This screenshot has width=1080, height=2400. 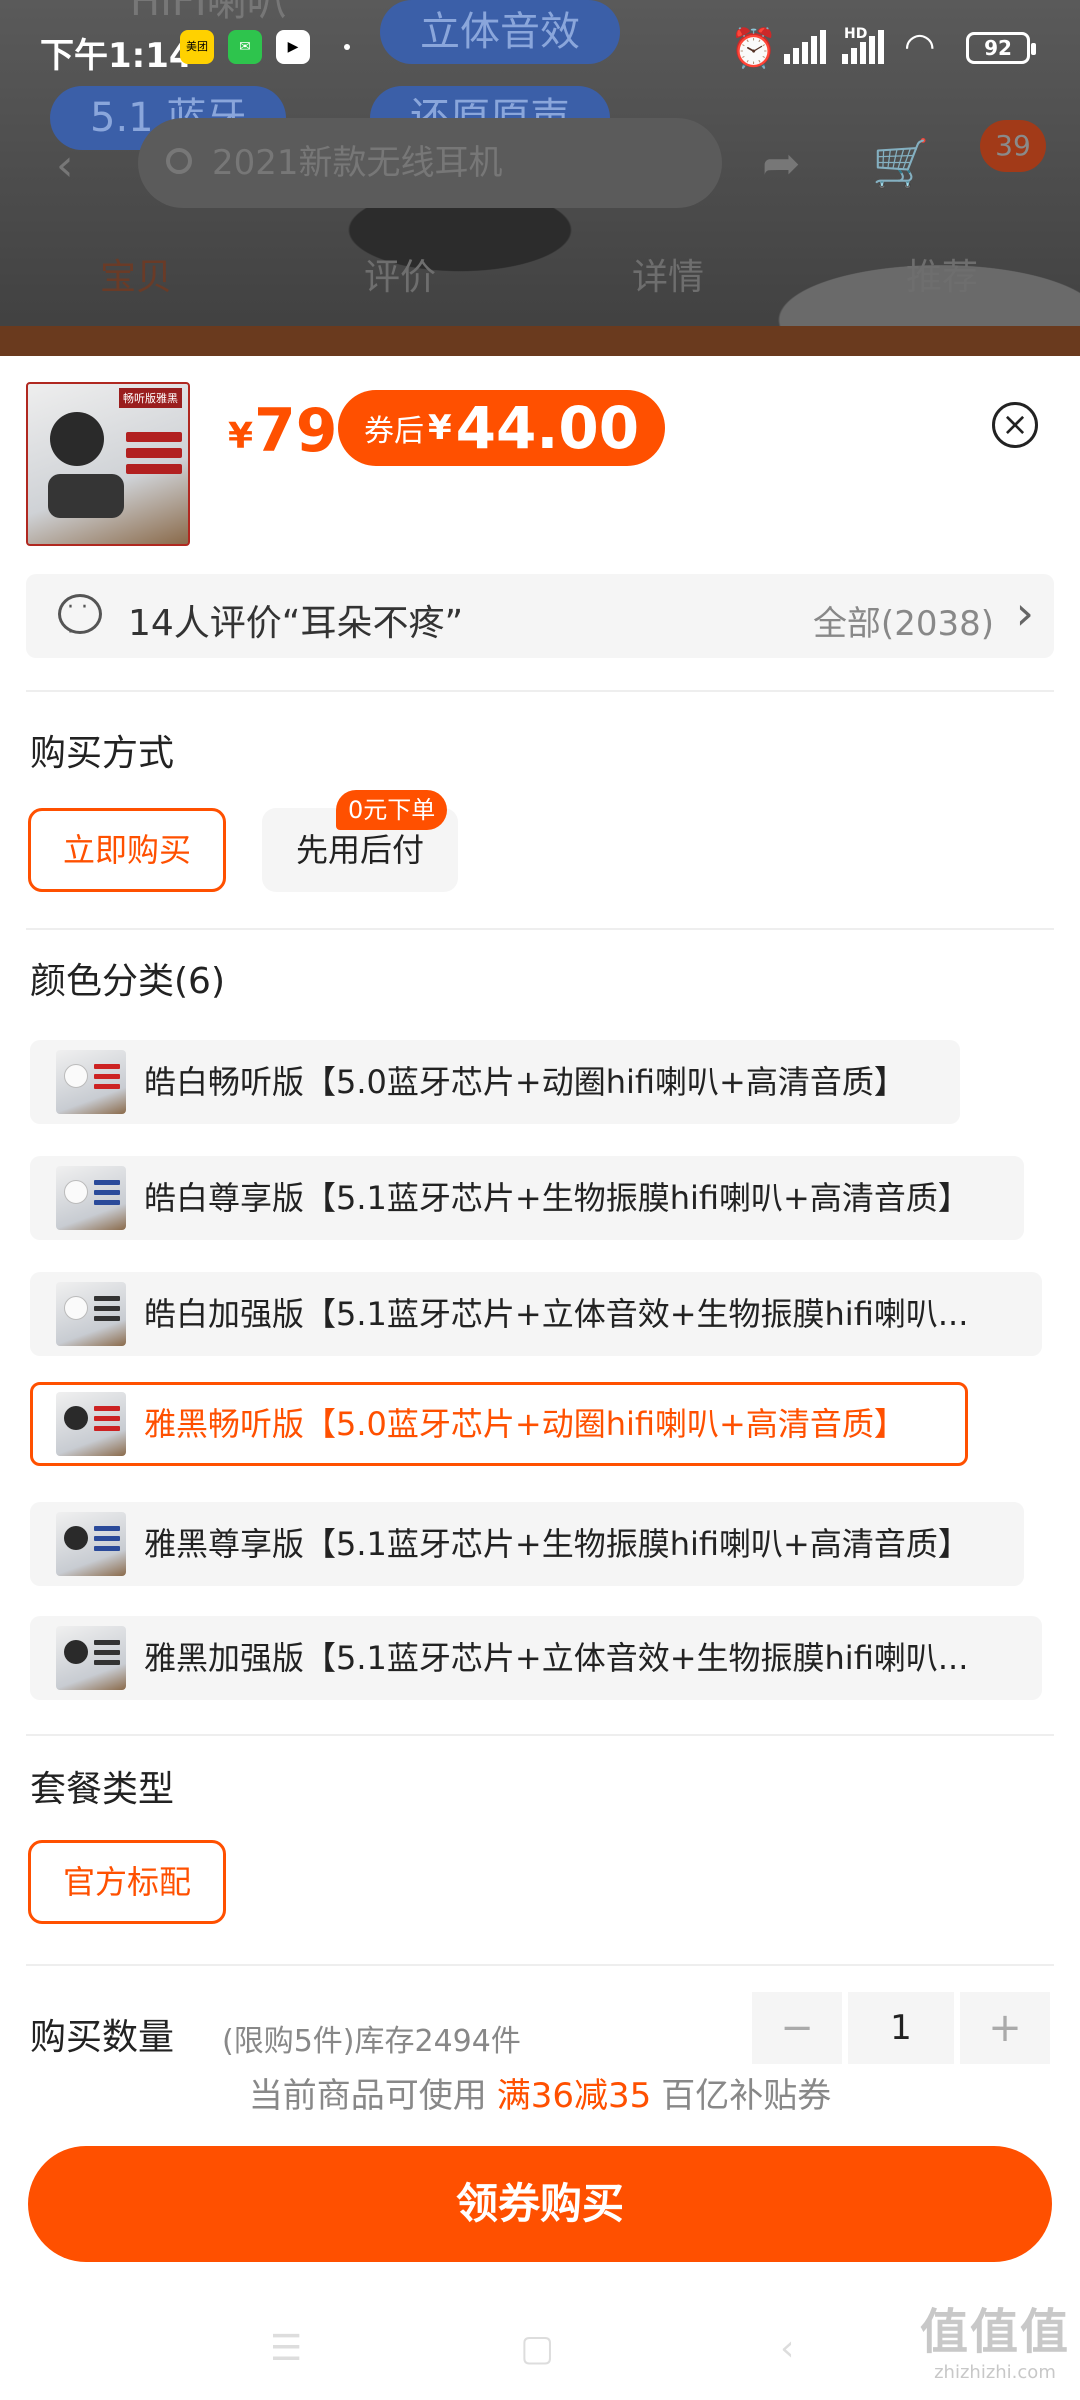 What do you see at coordinates (1005, 2028) in the screenshot?
I see `quantity-plus-button: +` at bounding box center [1005, 2028].